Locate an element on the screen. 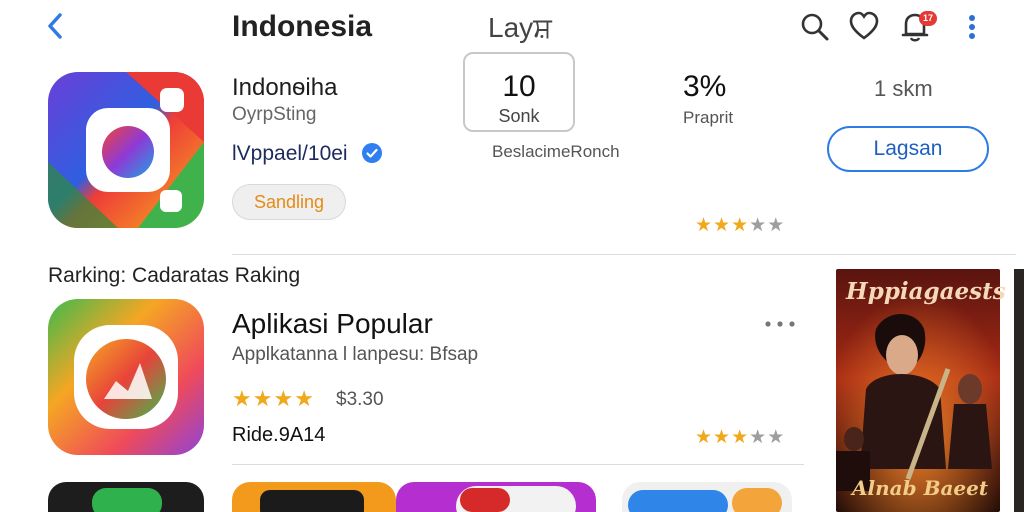 Image resolution: width=1024 pixels, height=512 pixels. more-button is located at coordinates (780, 324).